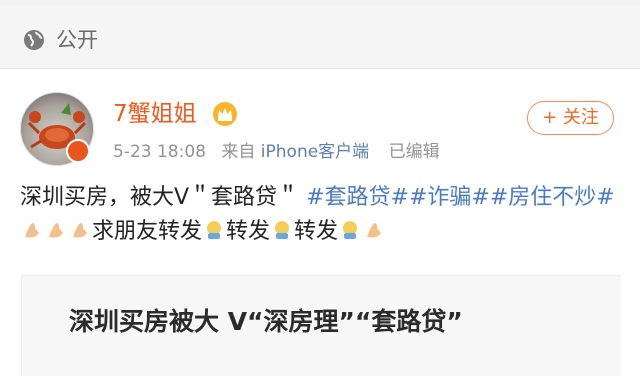 This screenshot has height=376, width=640. What do you see at coordinates (147, 231) in the screenshot?
I see `post-text-part: 求朋友转发` at bounding box center [147, 231].